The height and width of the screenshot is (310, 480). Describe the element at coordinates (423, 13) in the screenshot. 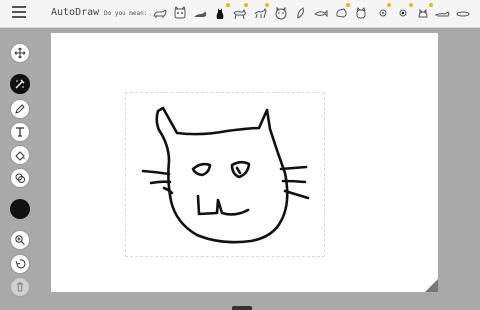

I see `cat-outline-icon` at that location.